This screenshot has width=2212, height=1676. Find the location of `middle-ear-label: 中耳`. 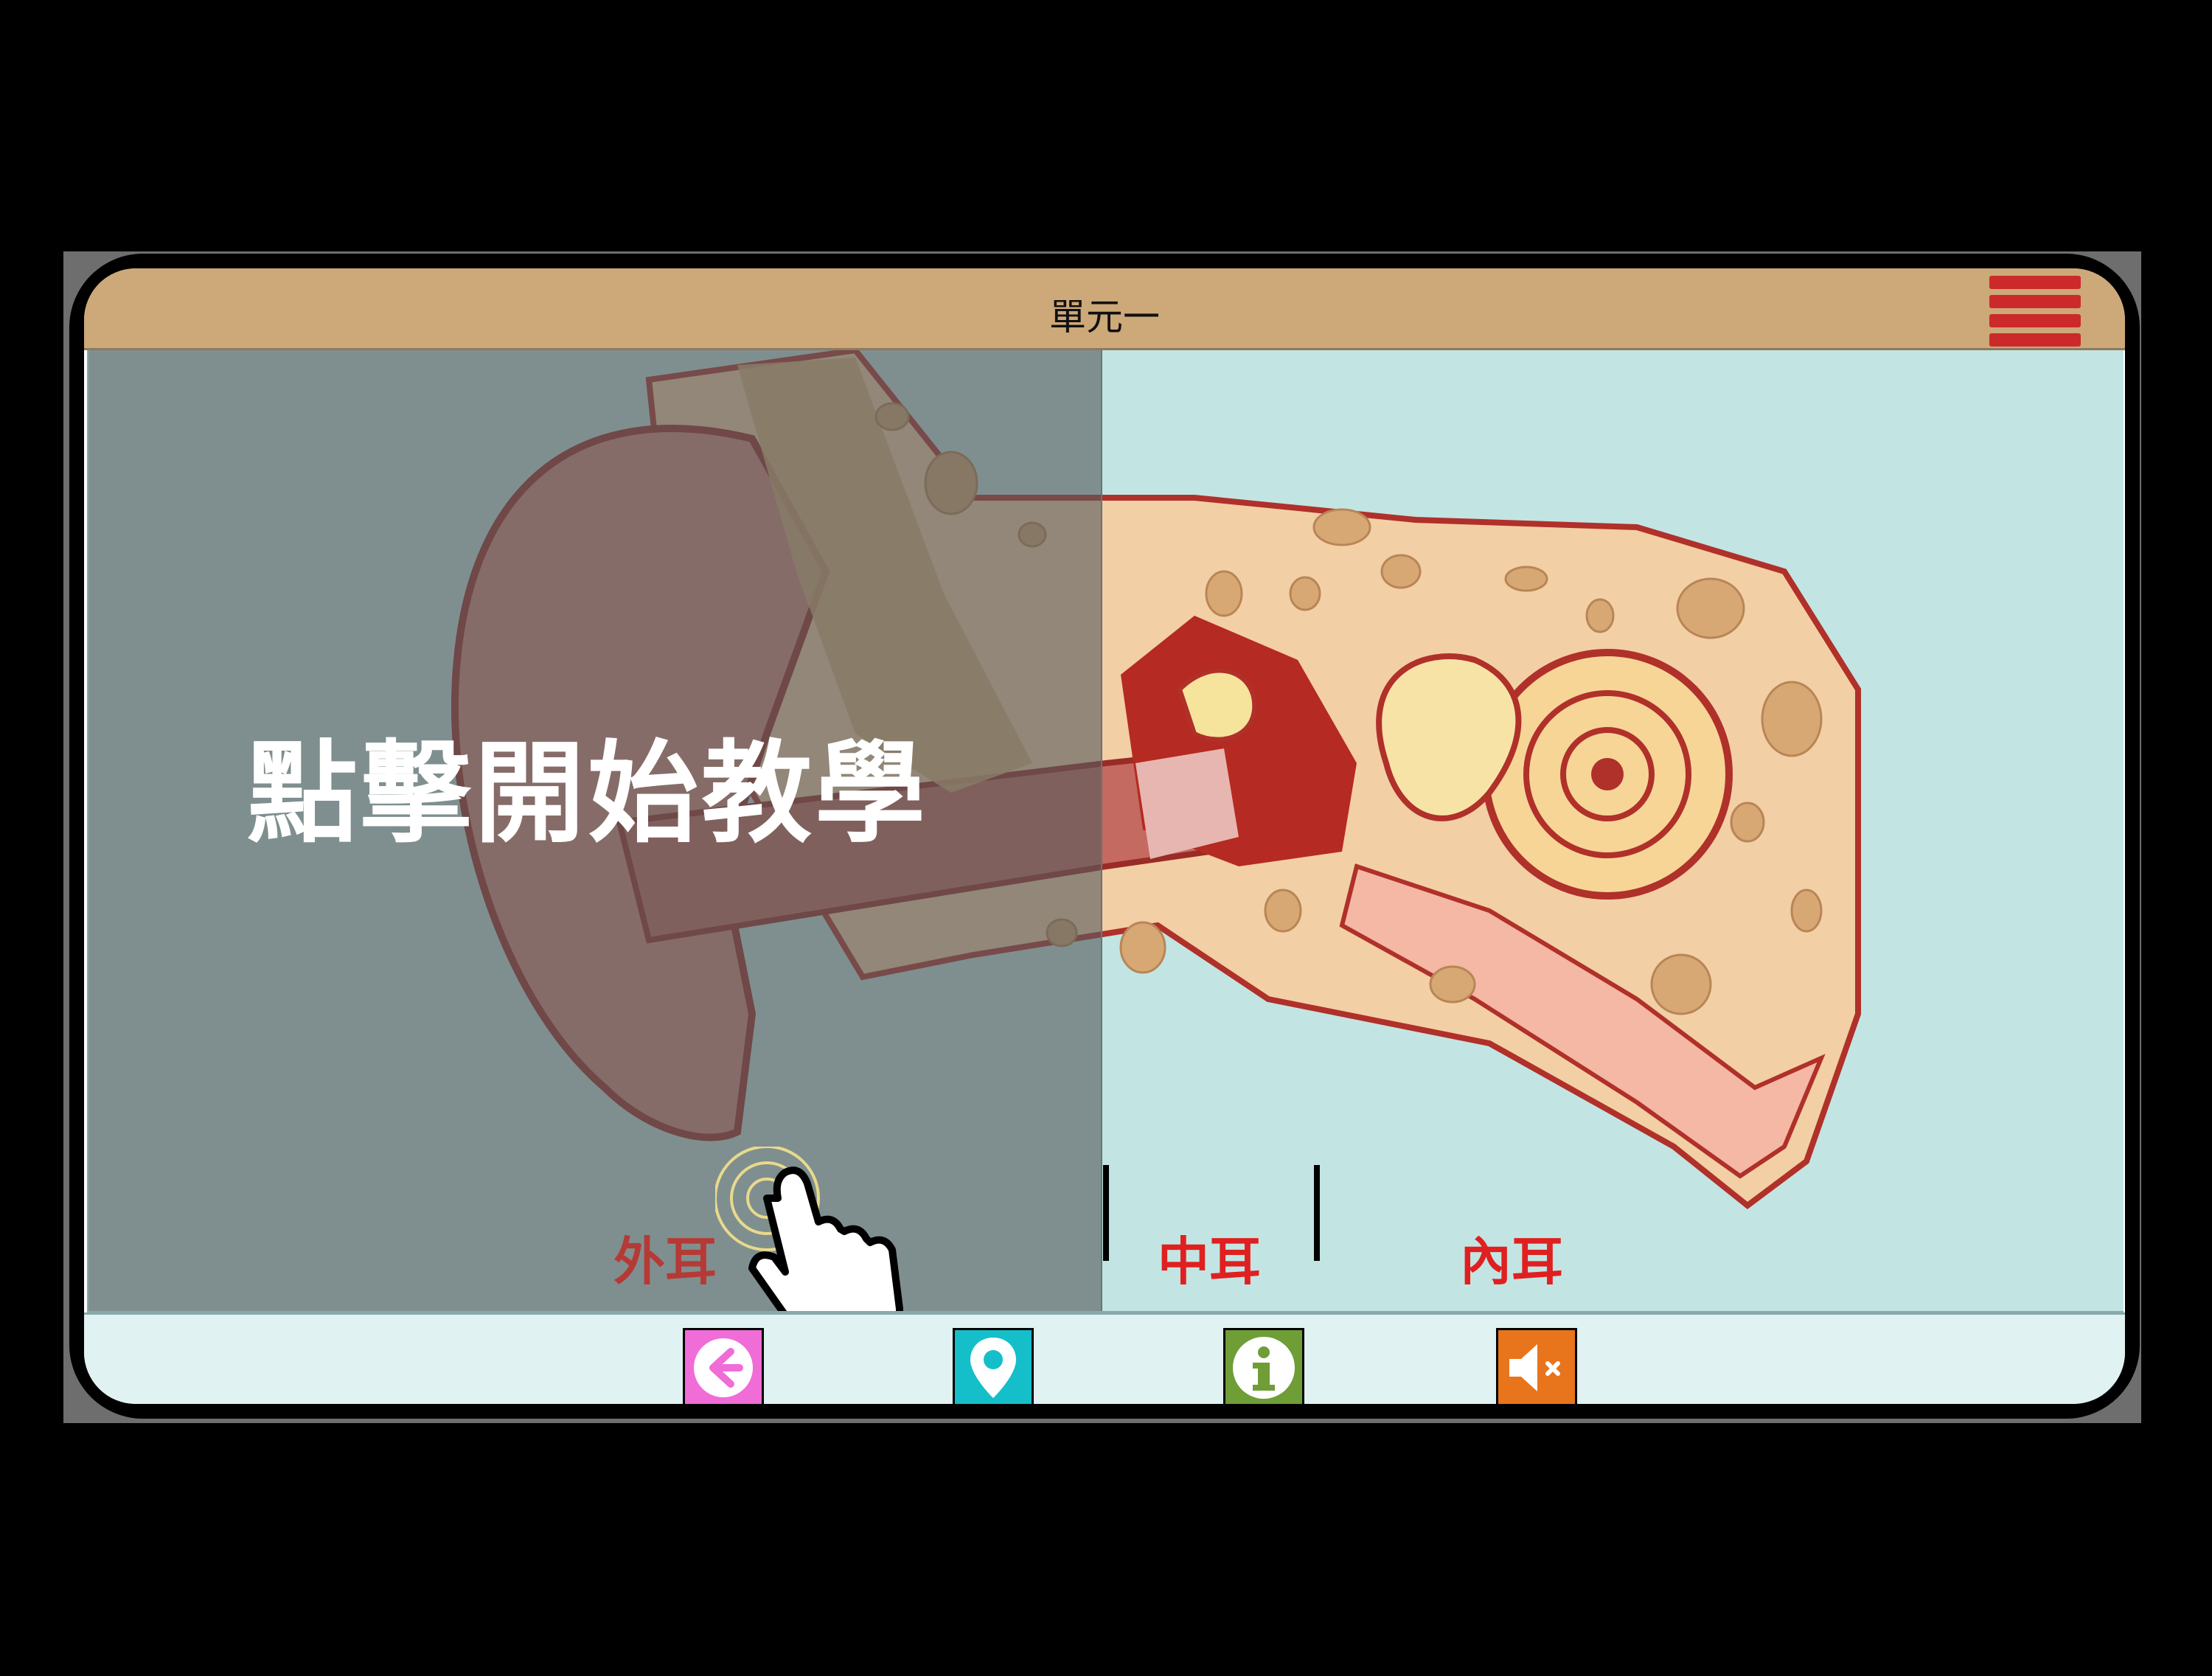

middle-ear-label: 中耳 is located at coordinates (1209, 1257).